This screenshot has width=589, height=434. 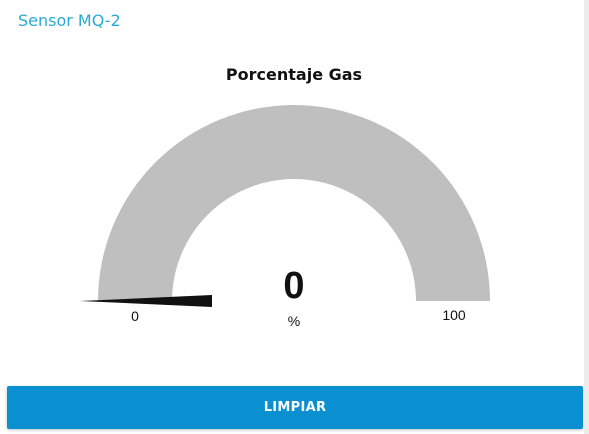 I want to click on gauge-min-label: 0, so click(x=135, y=316).